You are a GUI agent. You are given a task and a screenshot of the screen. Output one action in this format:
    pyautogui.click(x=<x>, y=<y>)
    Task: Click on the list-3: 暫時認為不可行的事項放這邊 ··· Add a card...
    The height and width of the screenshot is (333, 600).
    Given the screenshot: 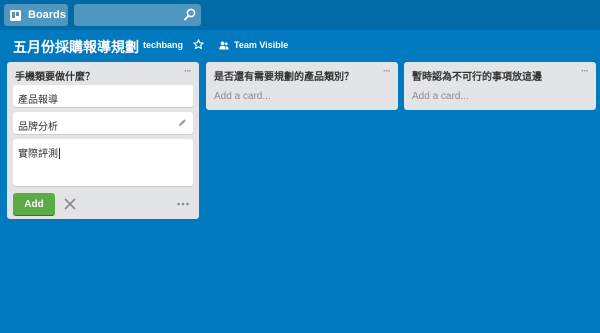 What is the action you would take?
    pyautogui.click(x=500, y=86)
    